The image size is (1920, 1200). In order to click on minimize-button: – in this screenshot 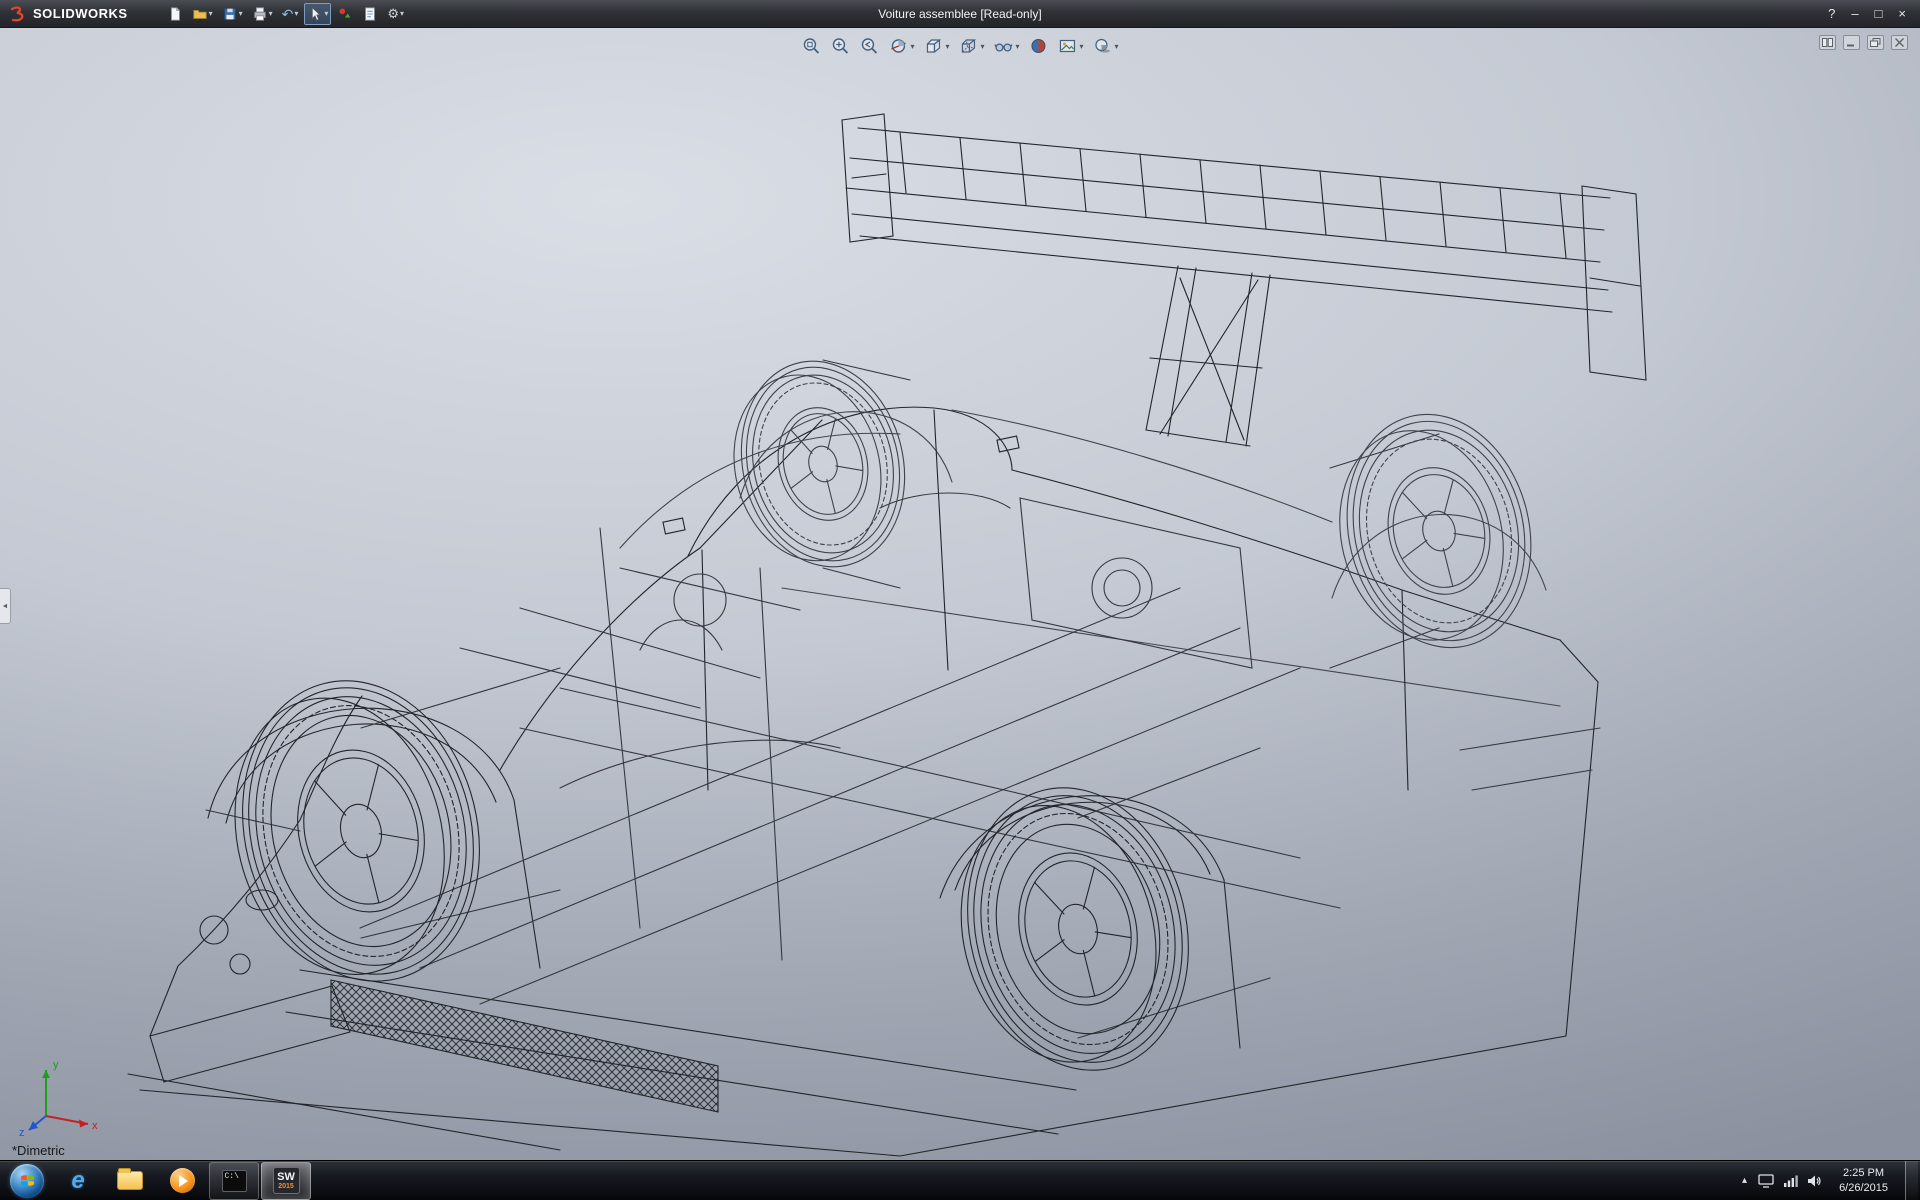, I will do `click(1854, 13)`.